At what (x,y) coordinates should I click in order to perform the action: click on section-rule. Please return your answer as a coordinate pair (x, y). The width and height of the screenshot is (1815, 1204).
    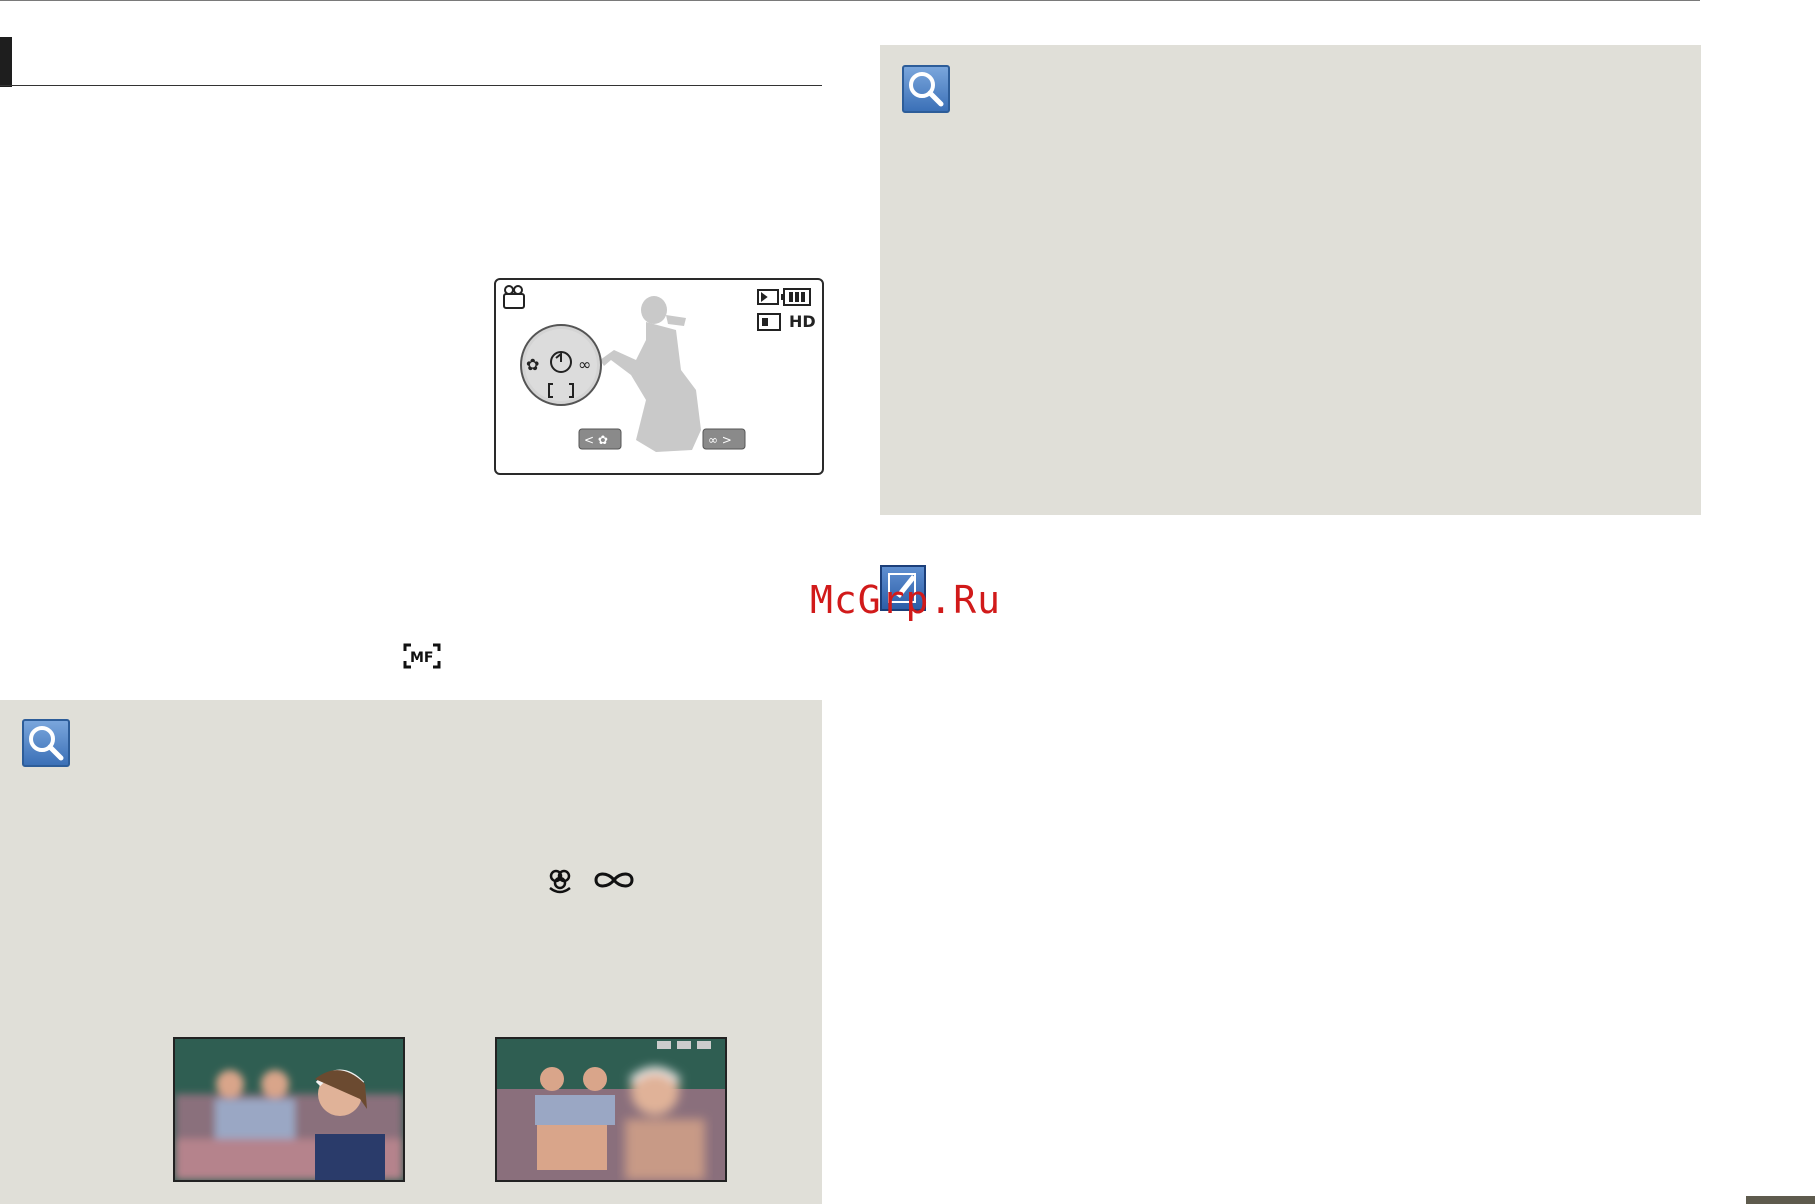
    Looking at the image, I should click on (411, 85).